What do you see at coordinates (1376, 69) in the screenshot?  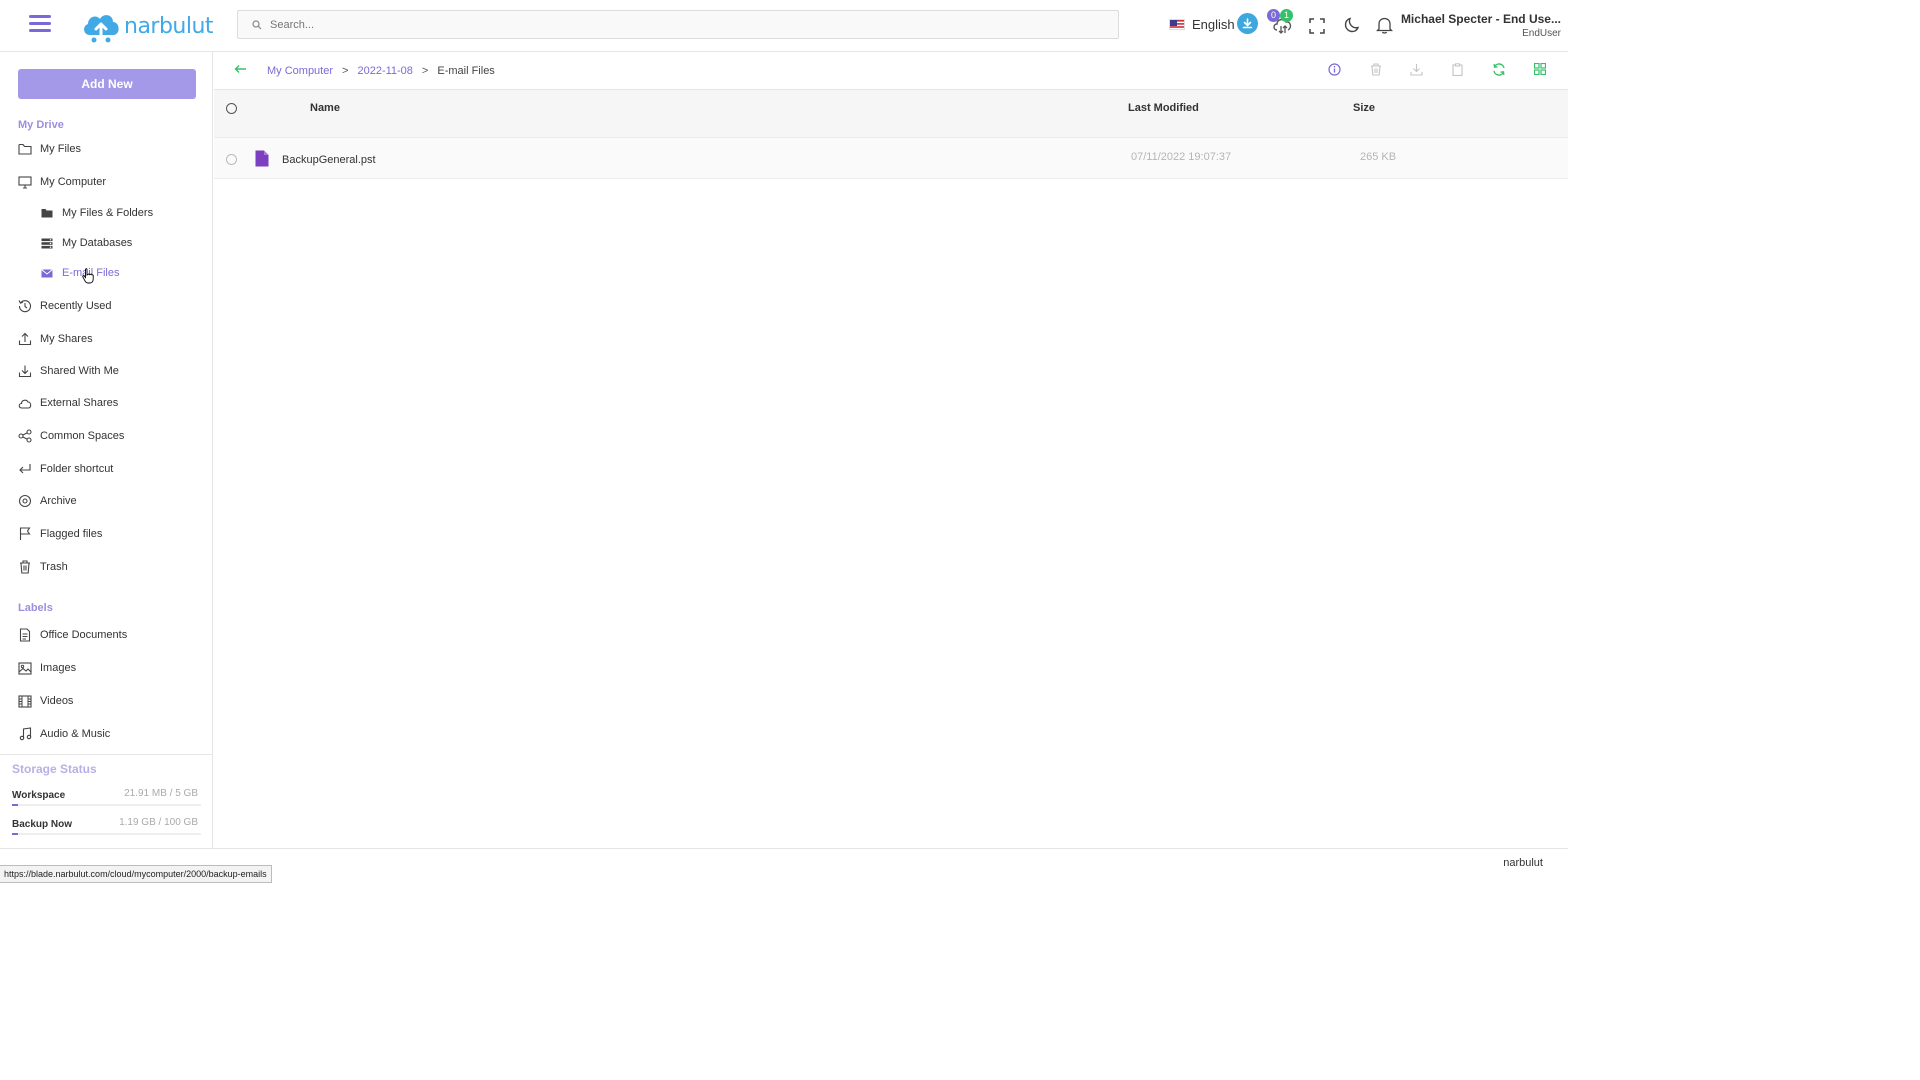 I see `delete-icon` at bounding box center [1376, 69].